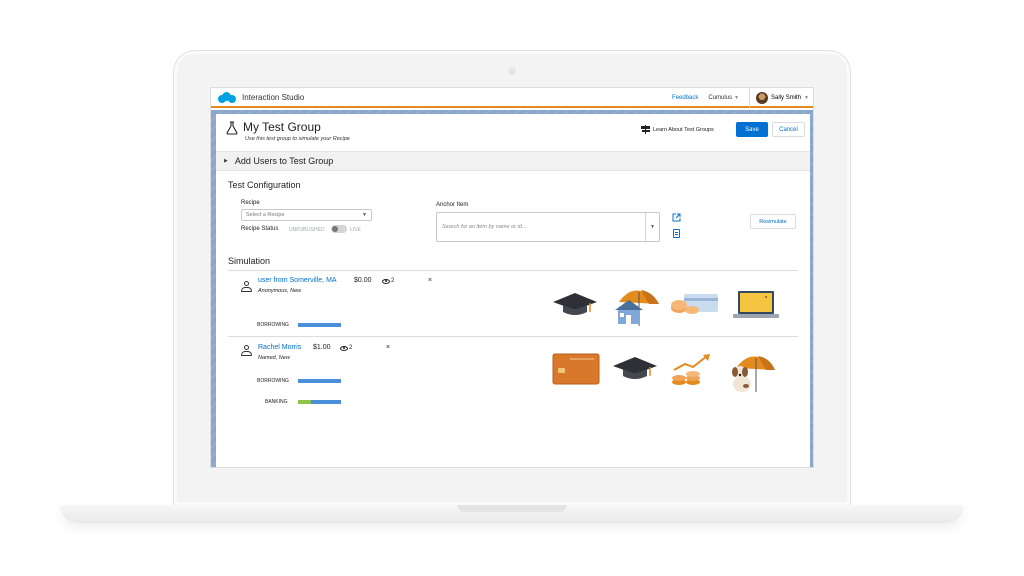 Image resolution: width=1024 pixels, height=576 pixels. What do you see at coordinates (280, 291) in the screenshot?
I see `user-type: Anonymous, New` at bounding box center [280, 291].